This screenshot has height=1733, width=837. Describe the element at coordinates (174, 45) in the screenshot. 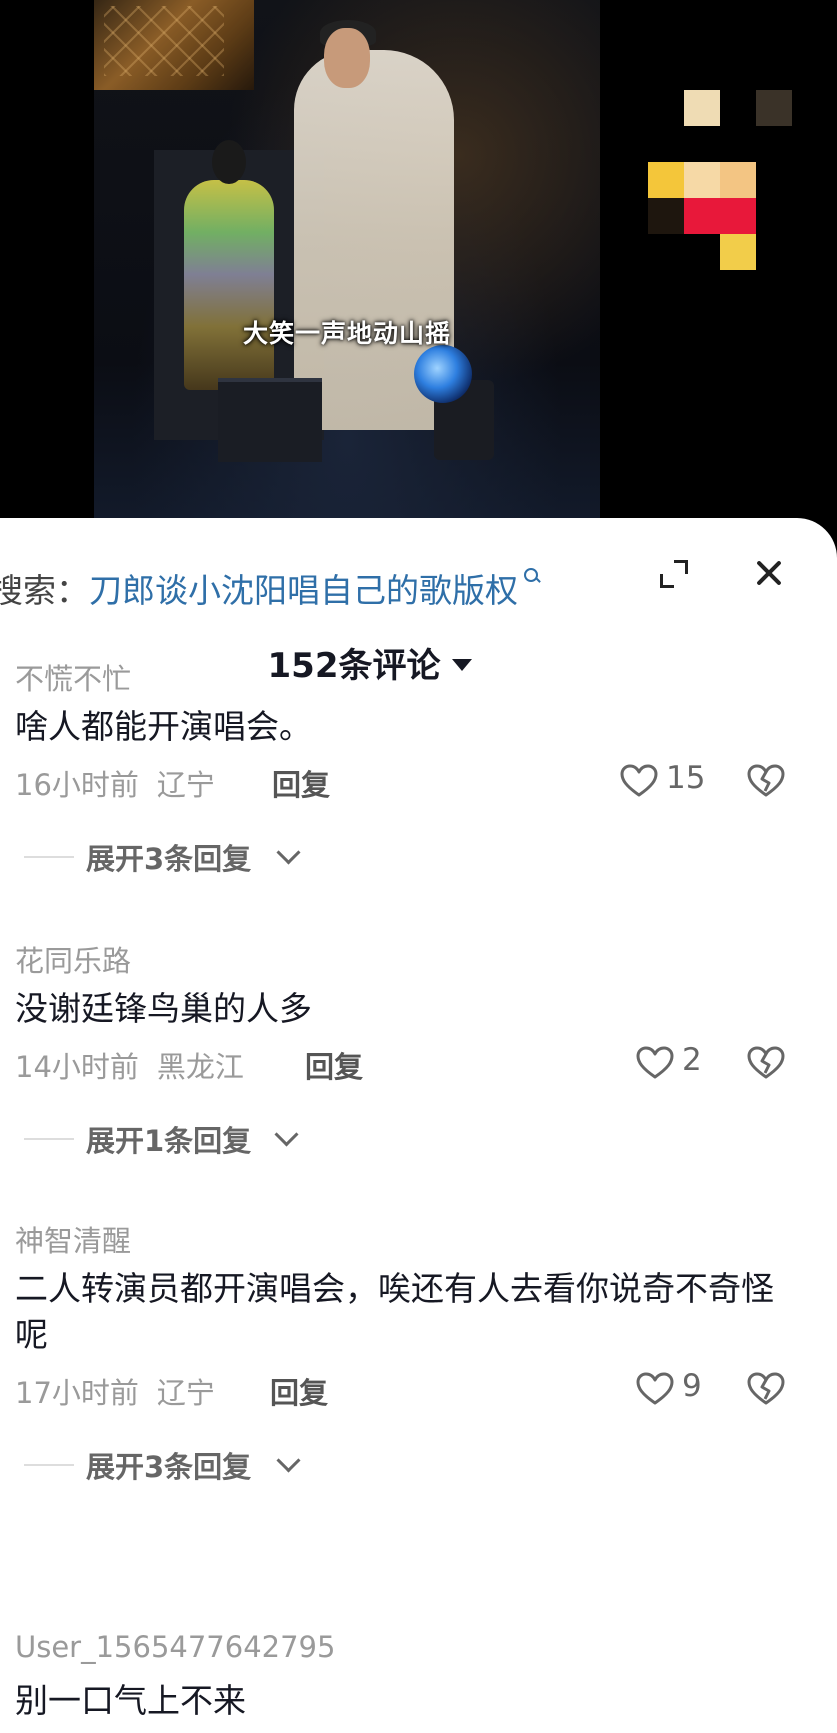

I see `stage-prop` at that location.